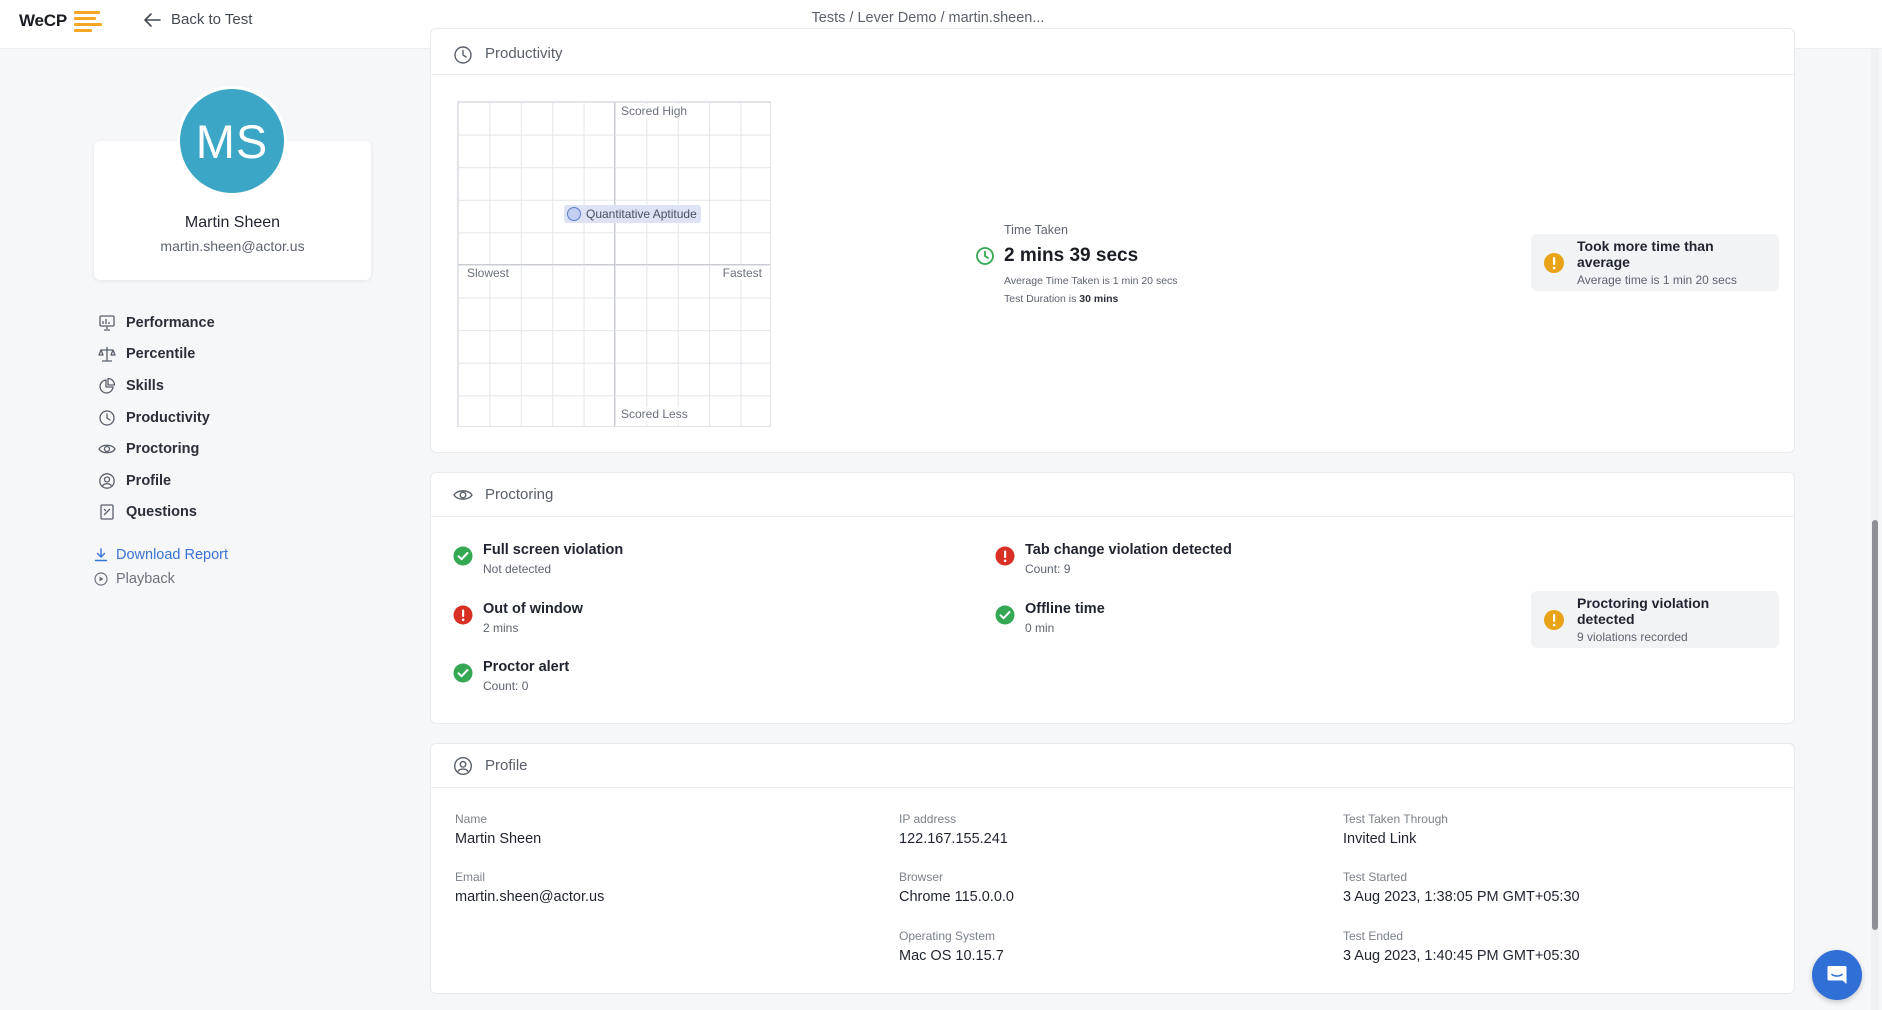  What do you see at coordinates (145, 579) in the screenshot?
I see `playback-label: Playback` at bounding box center [145, 579].